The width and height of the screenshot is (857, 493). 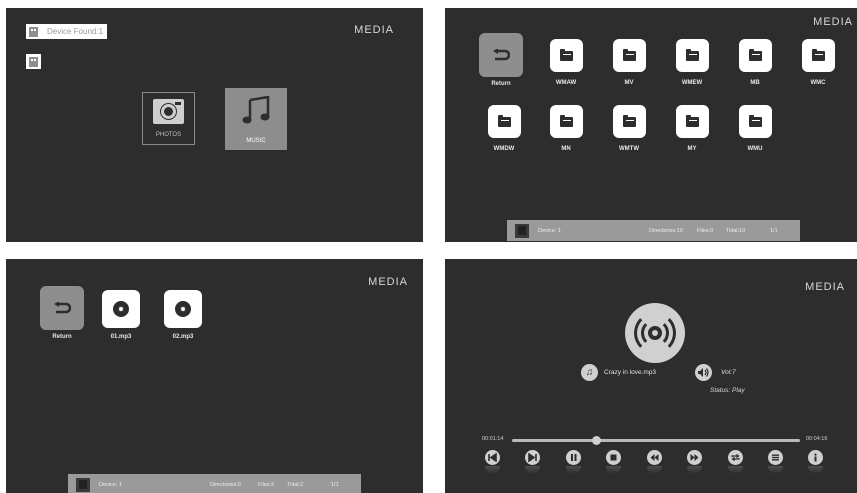 I want to click on progress-knob, so click(x=596, y=440).